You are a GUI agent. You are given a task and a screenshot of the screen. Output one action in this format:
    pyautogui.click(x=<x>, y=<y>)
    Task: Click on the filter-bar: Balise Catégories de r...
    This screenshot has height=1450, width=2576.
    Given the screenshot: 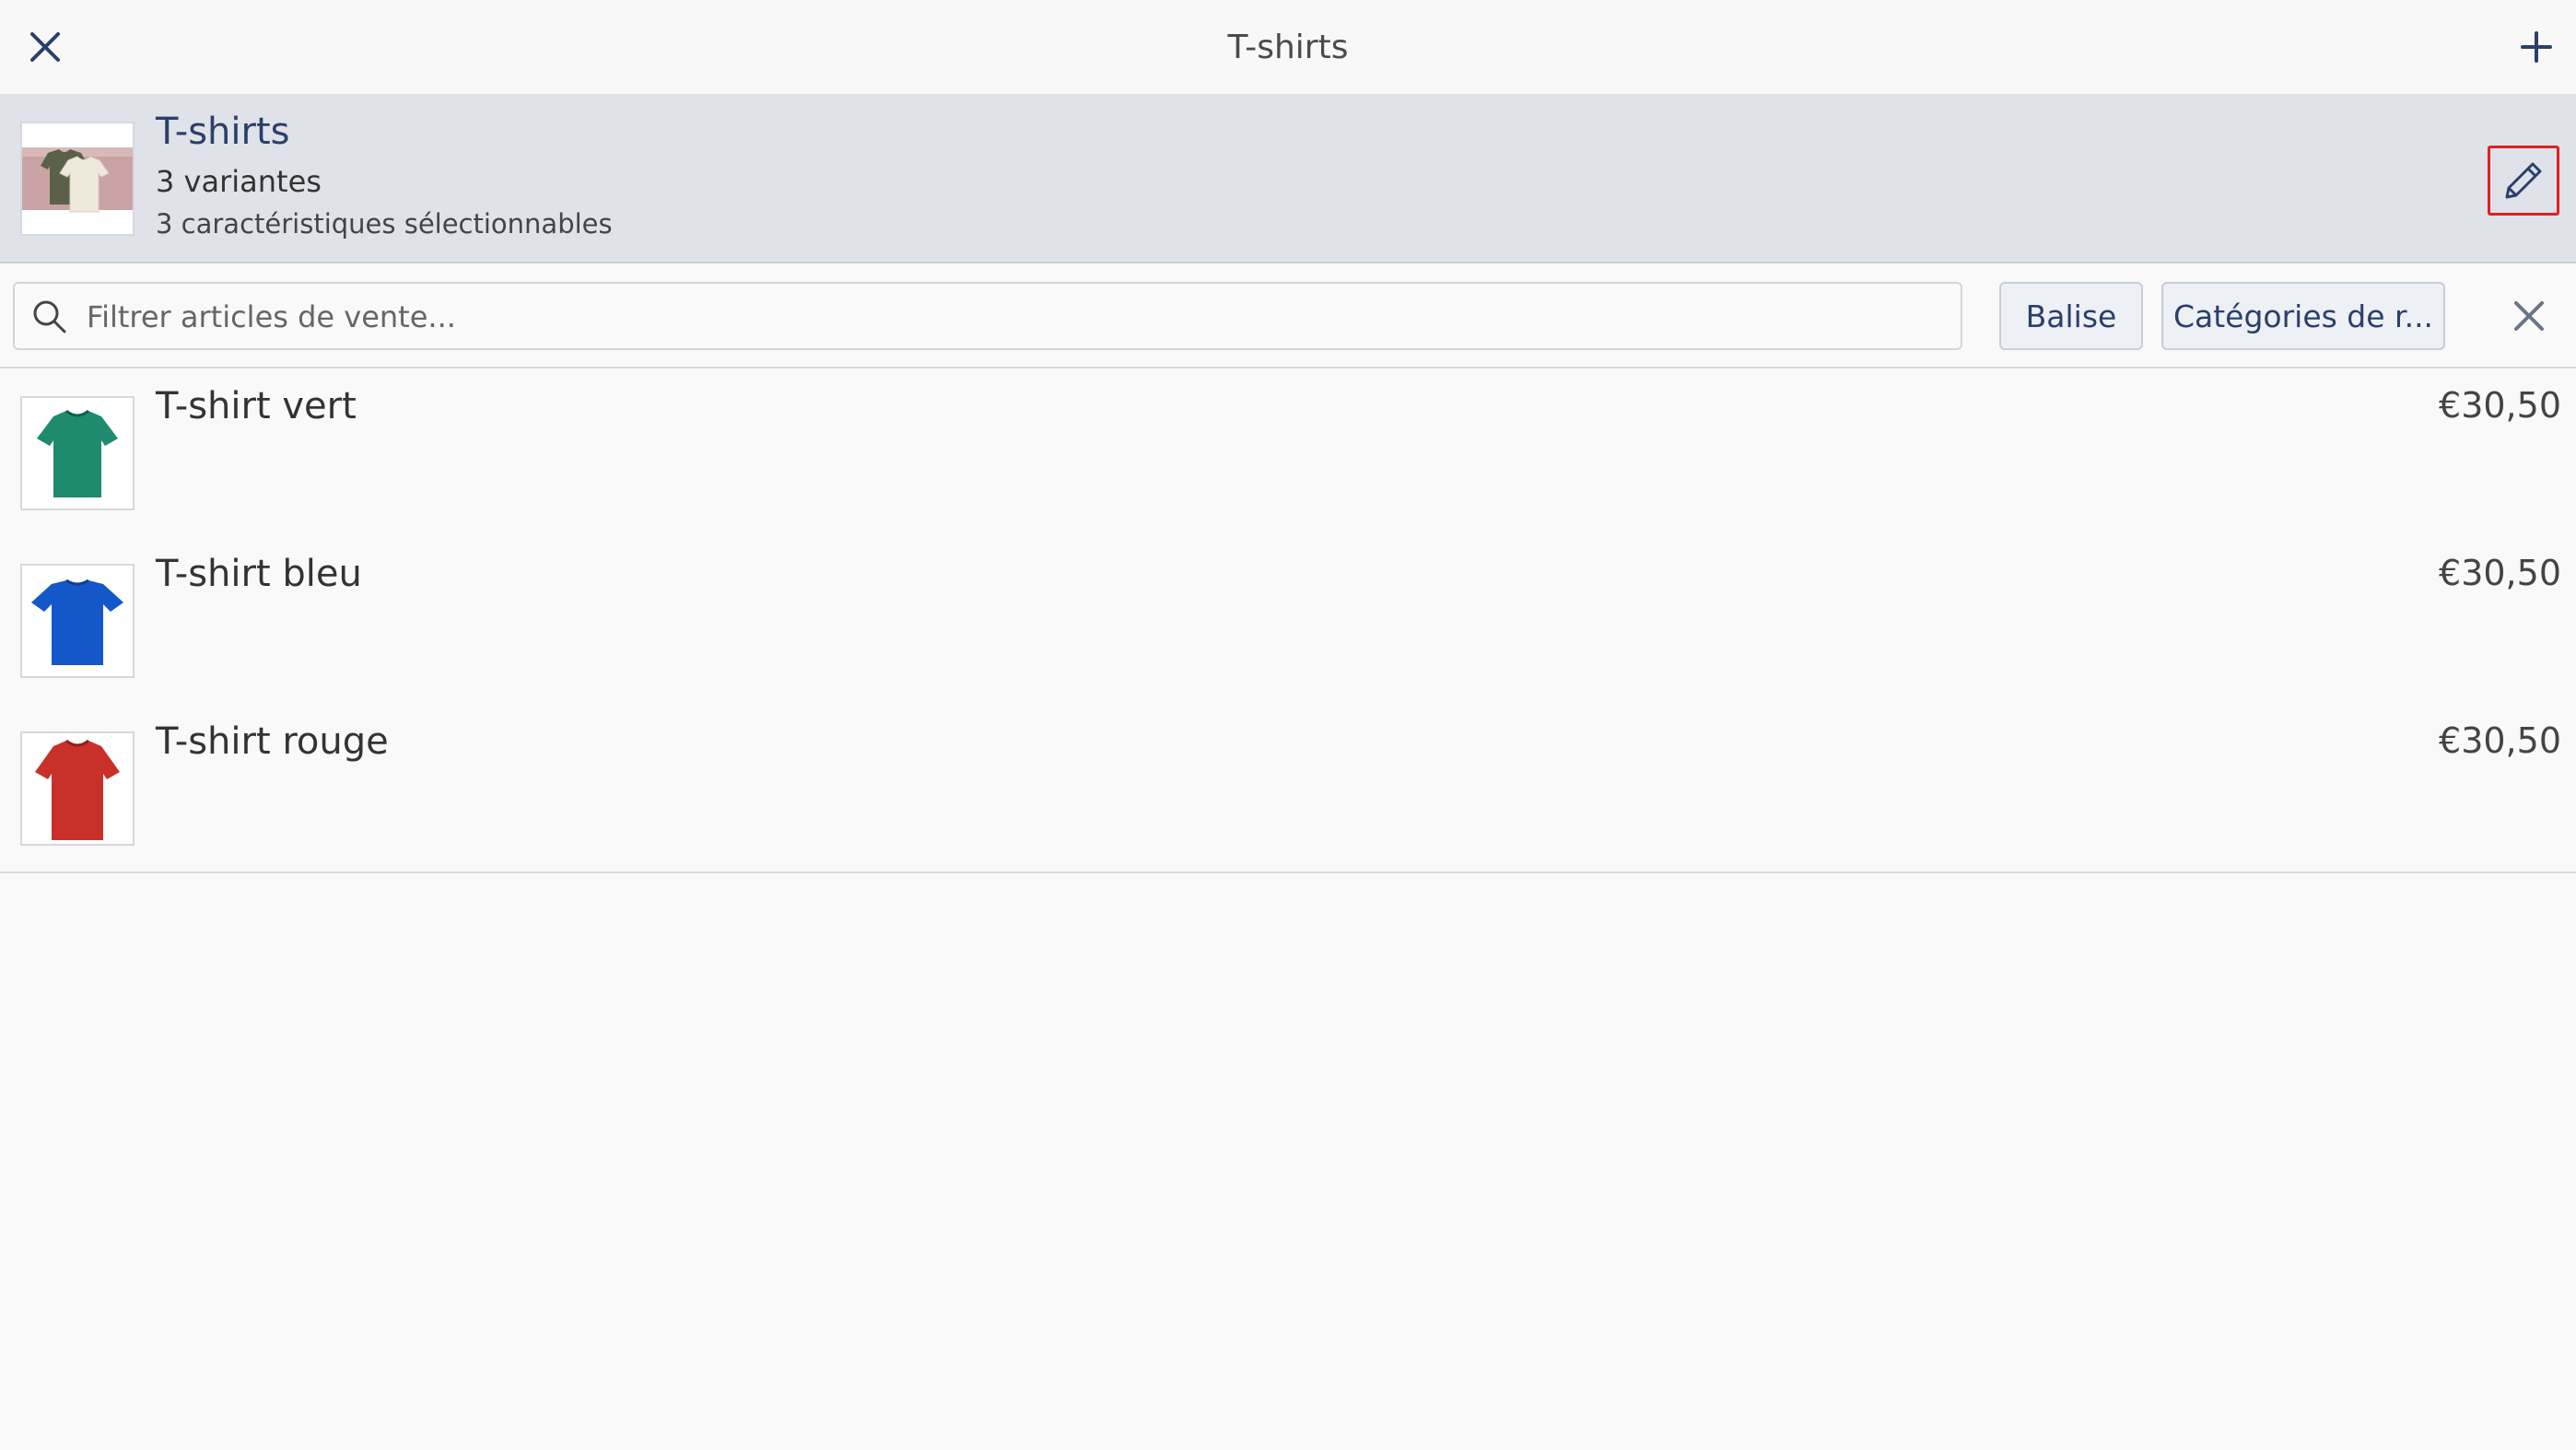 What is the action you would take?
    pyautogui.click(x=1288, y=315)
    